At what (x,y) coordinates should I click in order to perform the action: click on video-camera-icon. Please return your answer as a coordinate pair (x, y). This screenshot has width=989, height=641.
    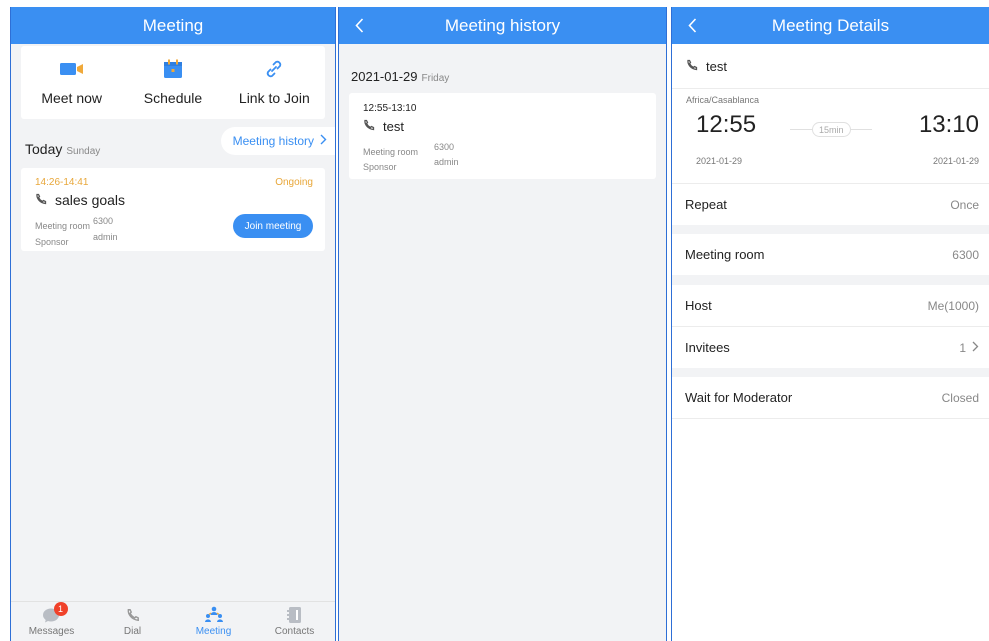
    Looking at the image, I should click on (71, 69).